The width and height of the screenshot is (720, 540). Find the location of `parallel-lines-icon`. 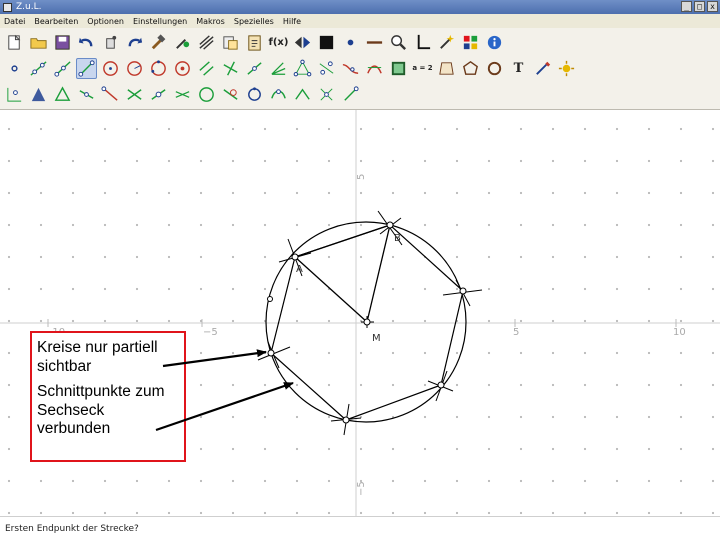

parallel-lines-icon is located at coordinates (206, 68).